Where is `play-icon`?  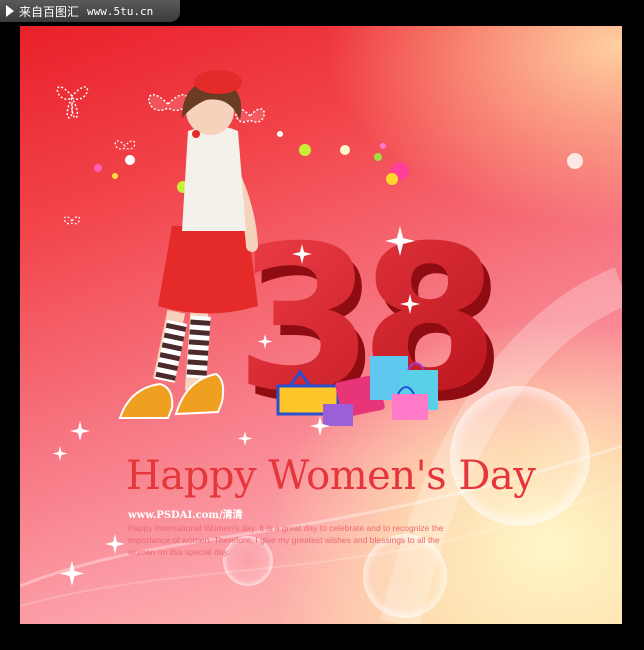 play-icon is located at coordinates (10, 11).